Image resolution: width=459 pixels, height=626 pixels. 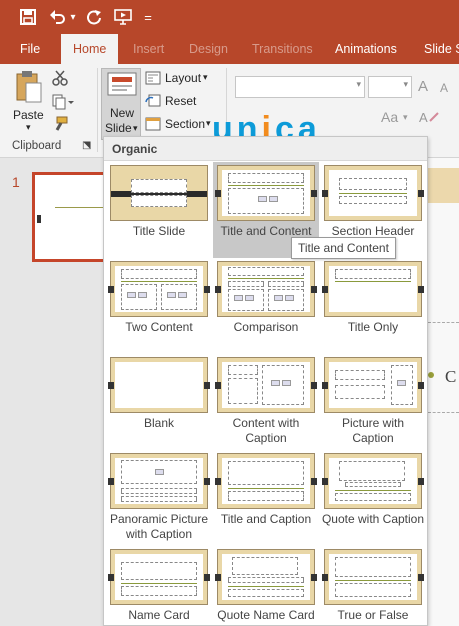 What do you see at coordinates (208, 123) in the screenshot?
I see `section-arrow-icon: ▾` at bounding box center [208, 123].